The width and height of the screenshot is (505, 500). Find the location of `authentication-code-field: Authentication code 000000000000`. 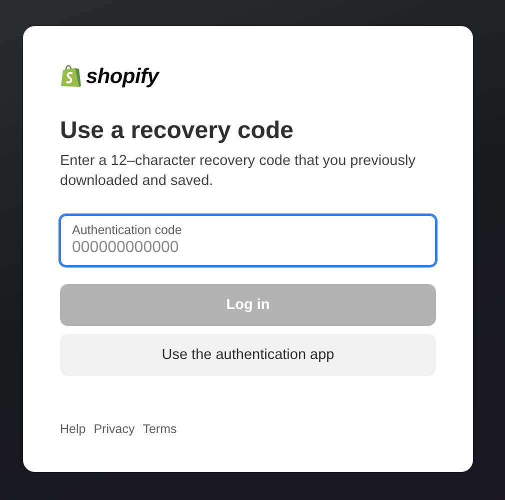

authentication-code-field: Authentication code 000000000000 is located at coordinates (248, 240).